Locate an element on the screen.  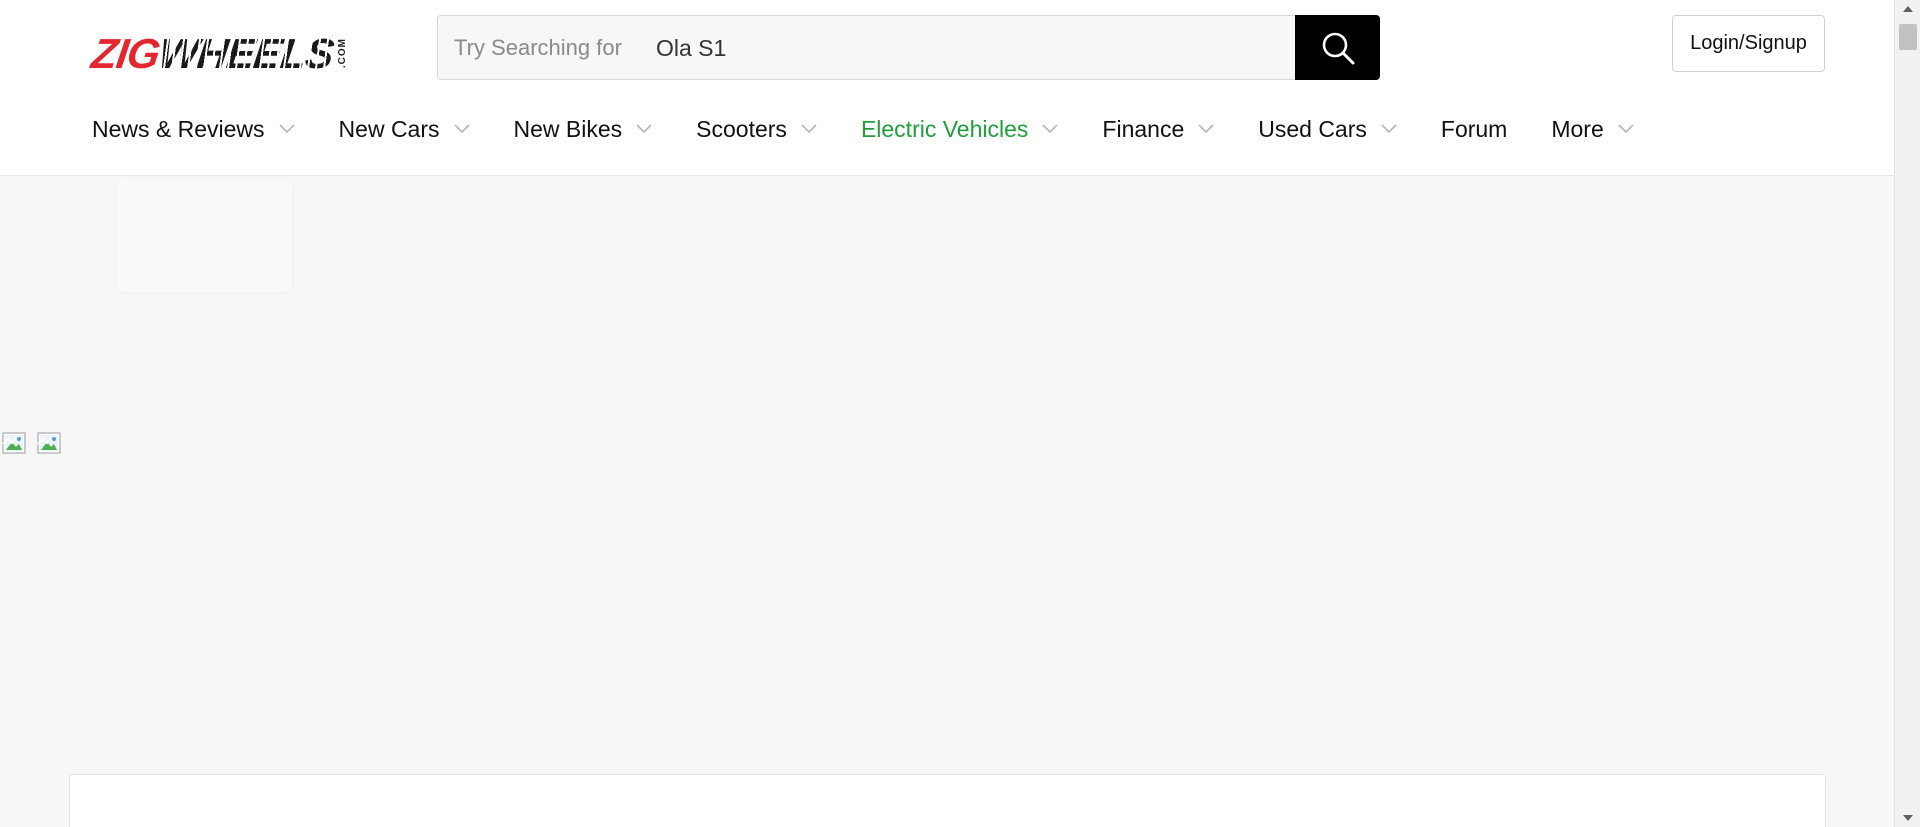
scroll-thumb is located at coordinates (1908, 37).